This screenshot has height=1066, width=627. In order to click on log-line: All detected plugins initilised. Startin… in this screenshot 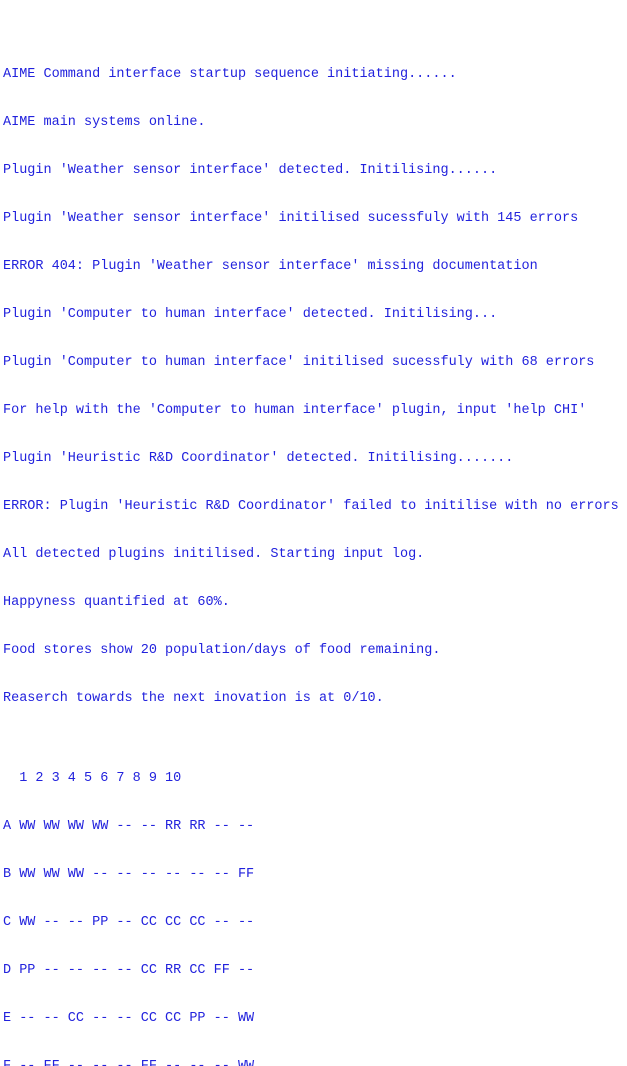, I will do `click(214, 554)`.